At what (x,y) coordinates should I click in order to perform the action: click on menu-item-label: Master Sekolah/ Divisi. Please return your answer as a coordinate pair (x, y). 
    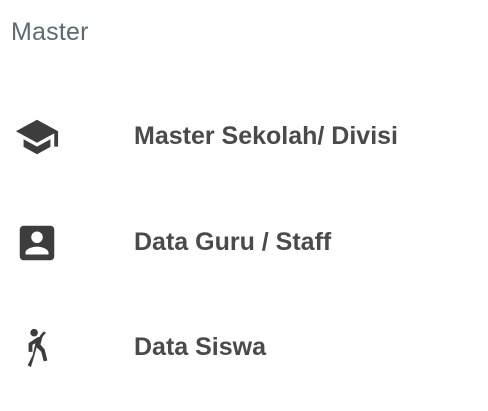
    Looking at the image, I should click on (266, 136).